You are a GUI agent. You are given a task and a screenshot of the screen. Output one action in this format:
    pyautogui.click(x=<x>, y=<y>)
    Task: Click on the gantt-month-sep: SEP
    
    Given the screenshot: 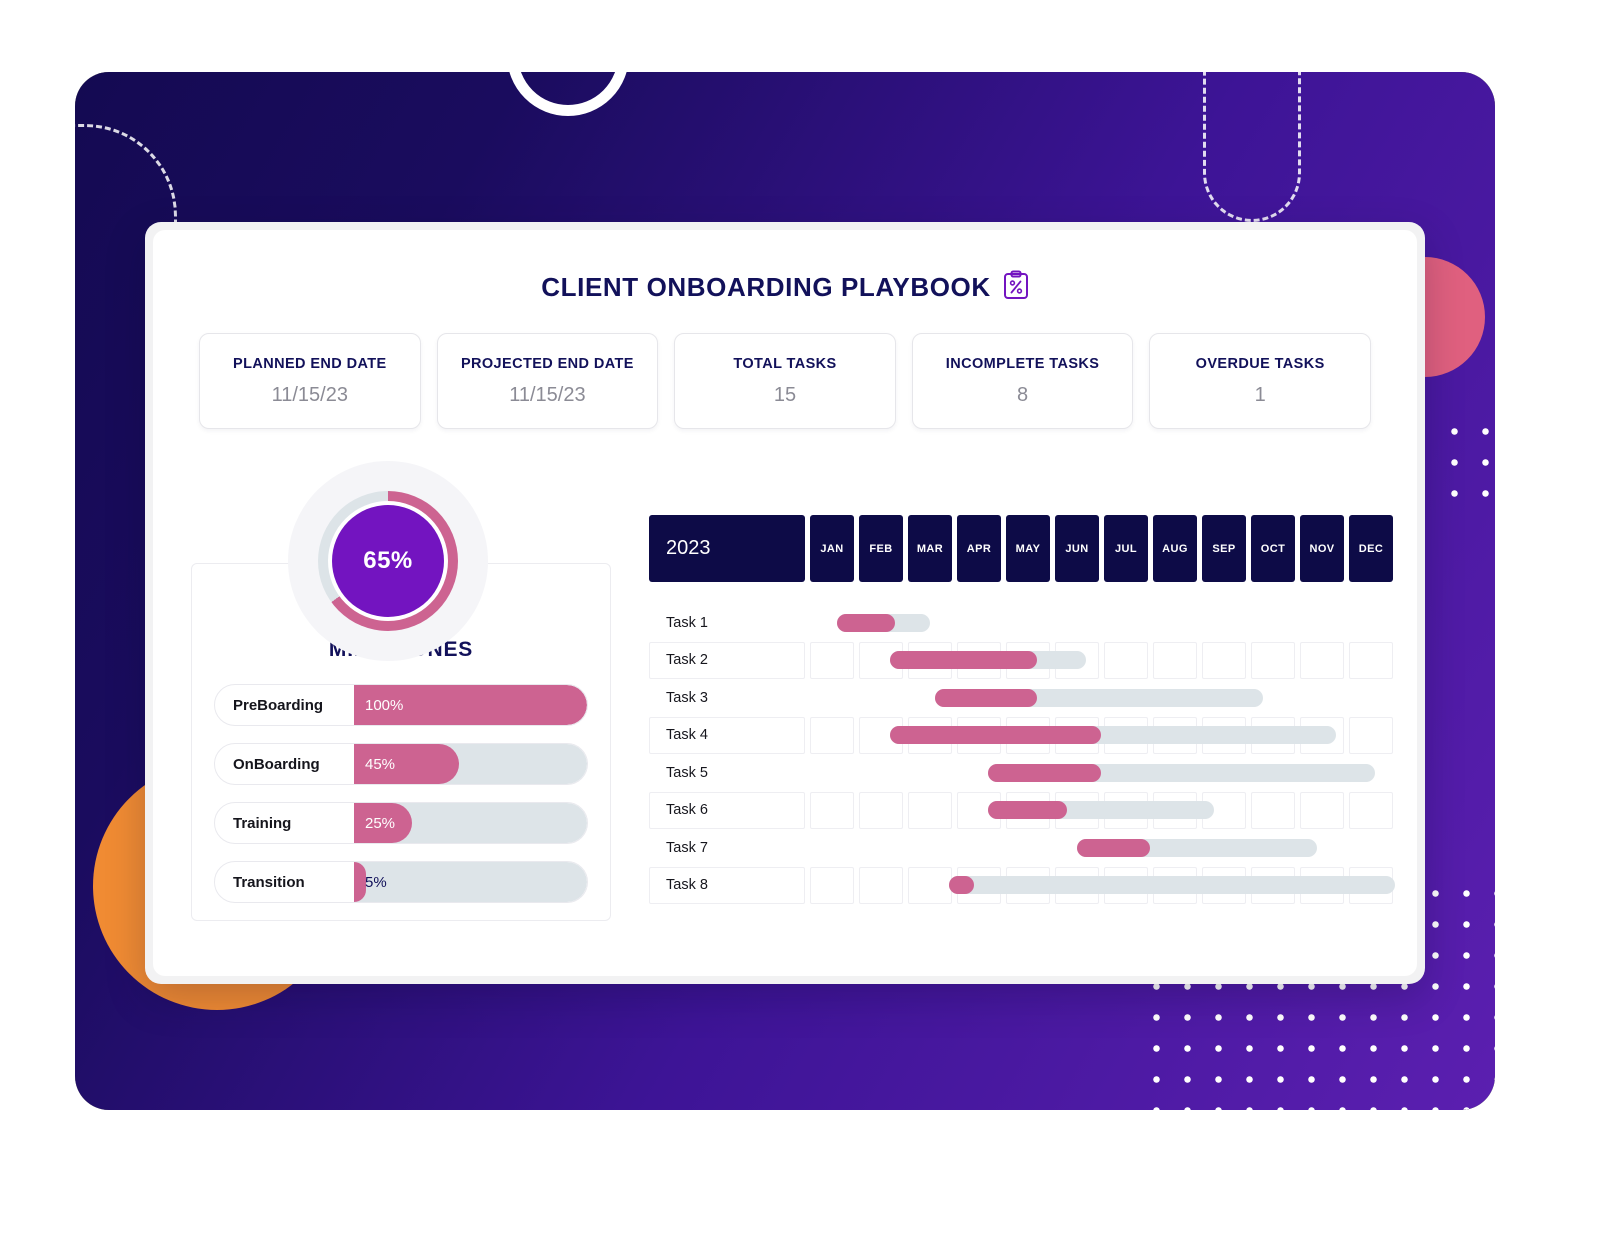 What is the action you would take?
    pyautogui.click(x=1224, y=548)
    